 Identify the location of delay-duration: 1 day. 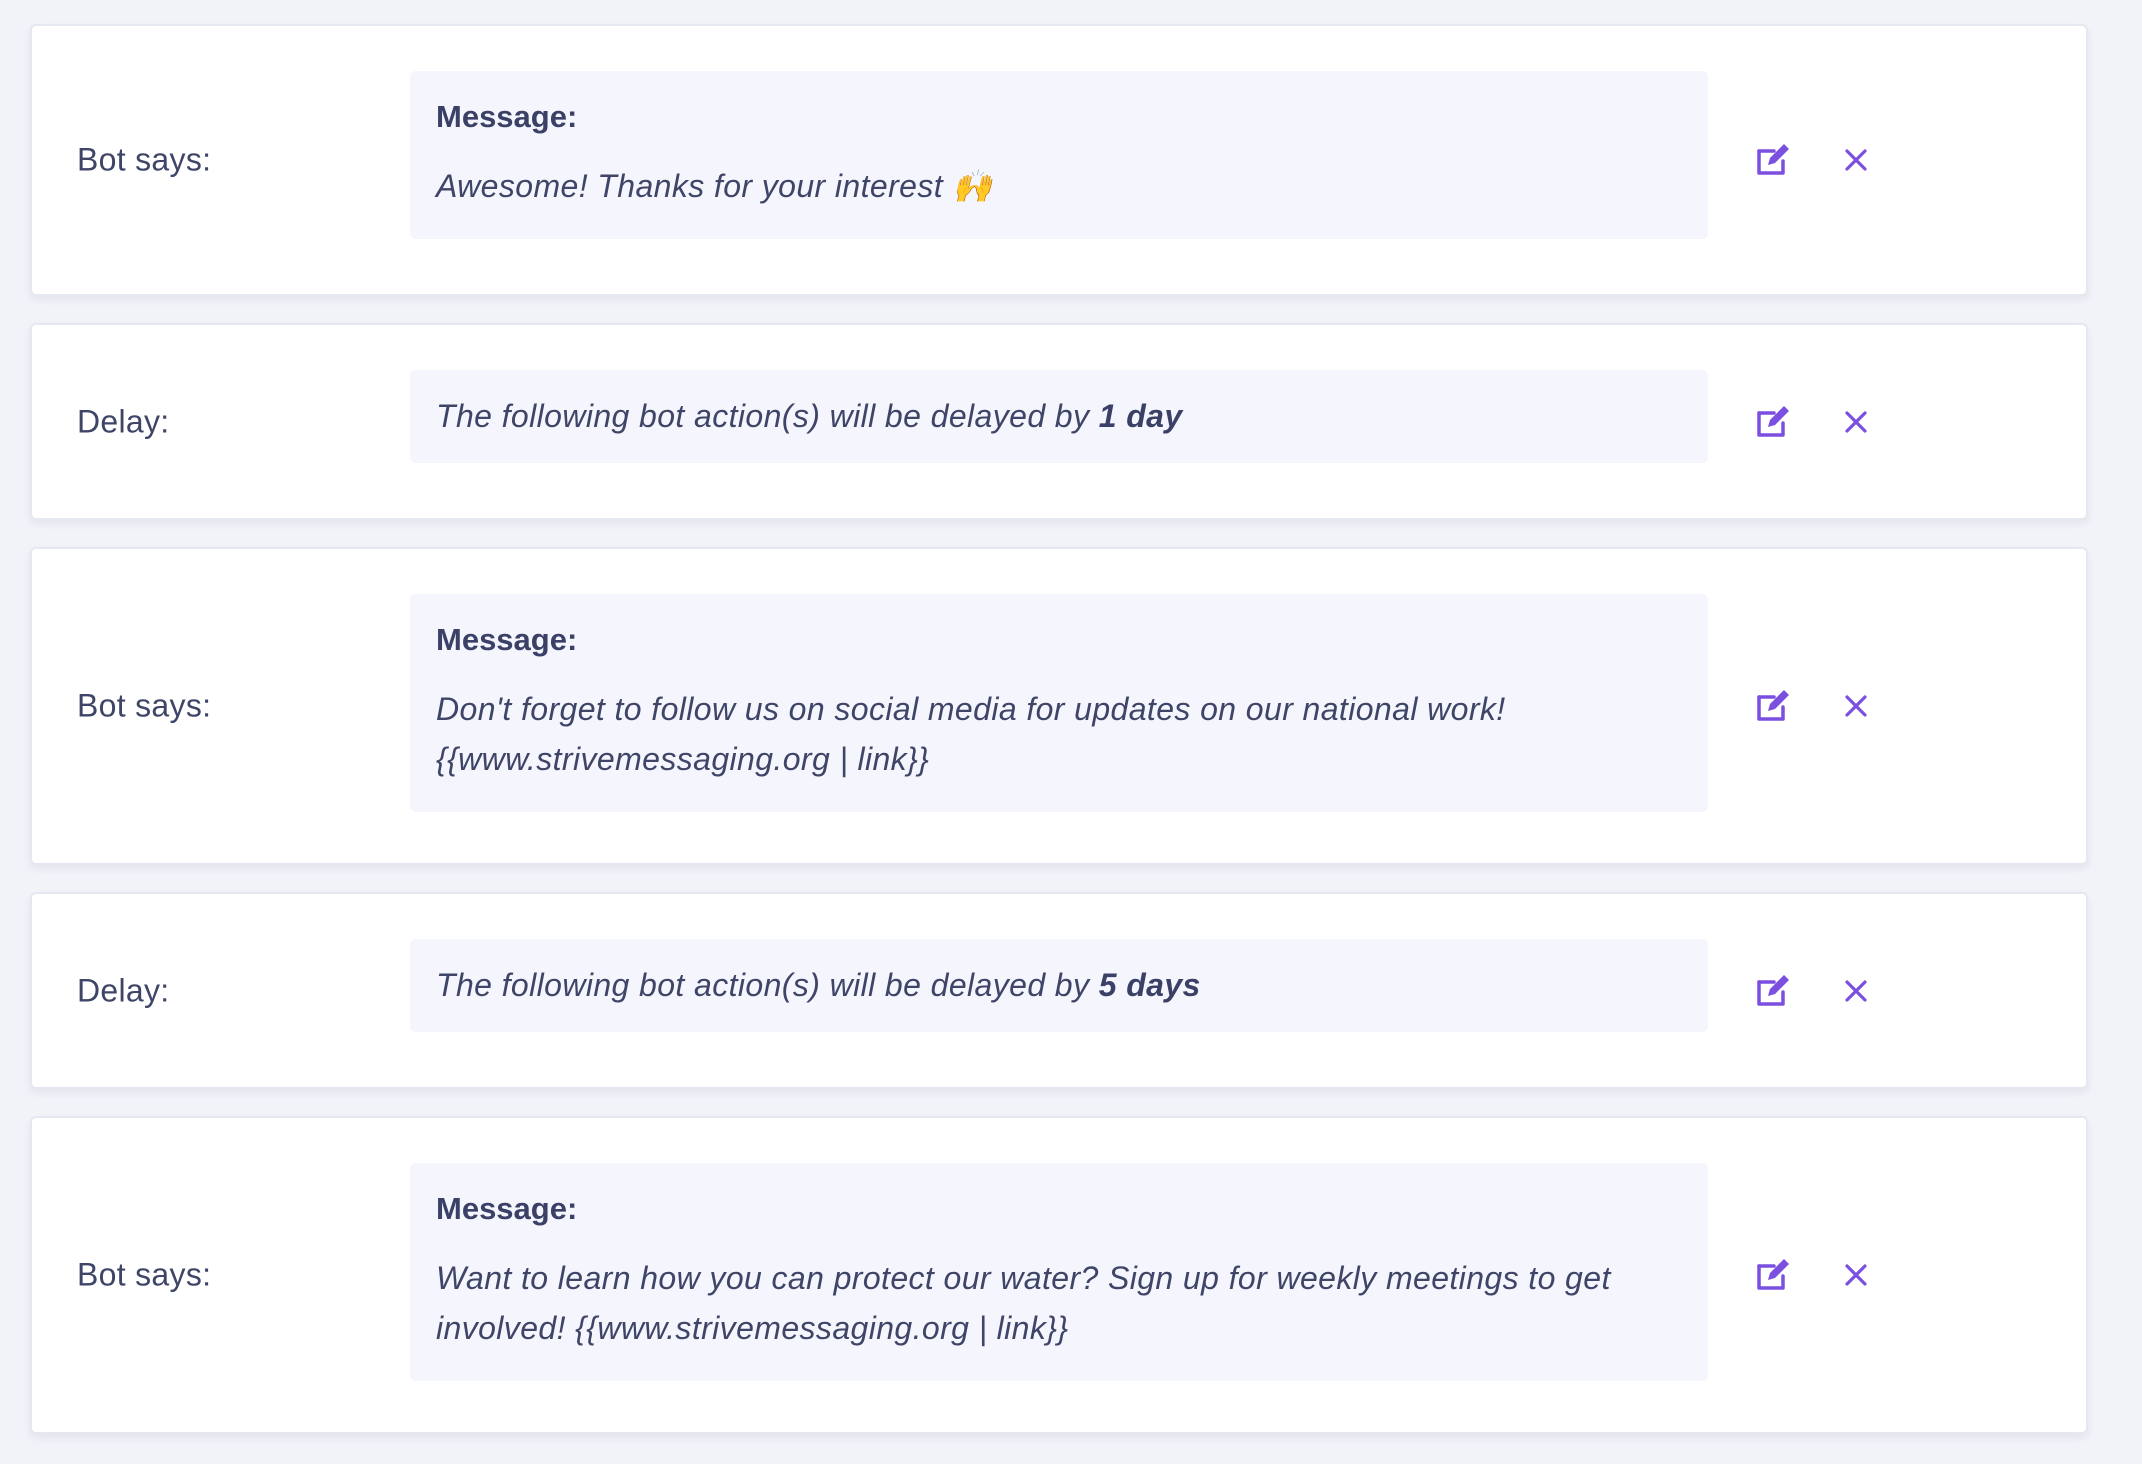
(1140, 416).